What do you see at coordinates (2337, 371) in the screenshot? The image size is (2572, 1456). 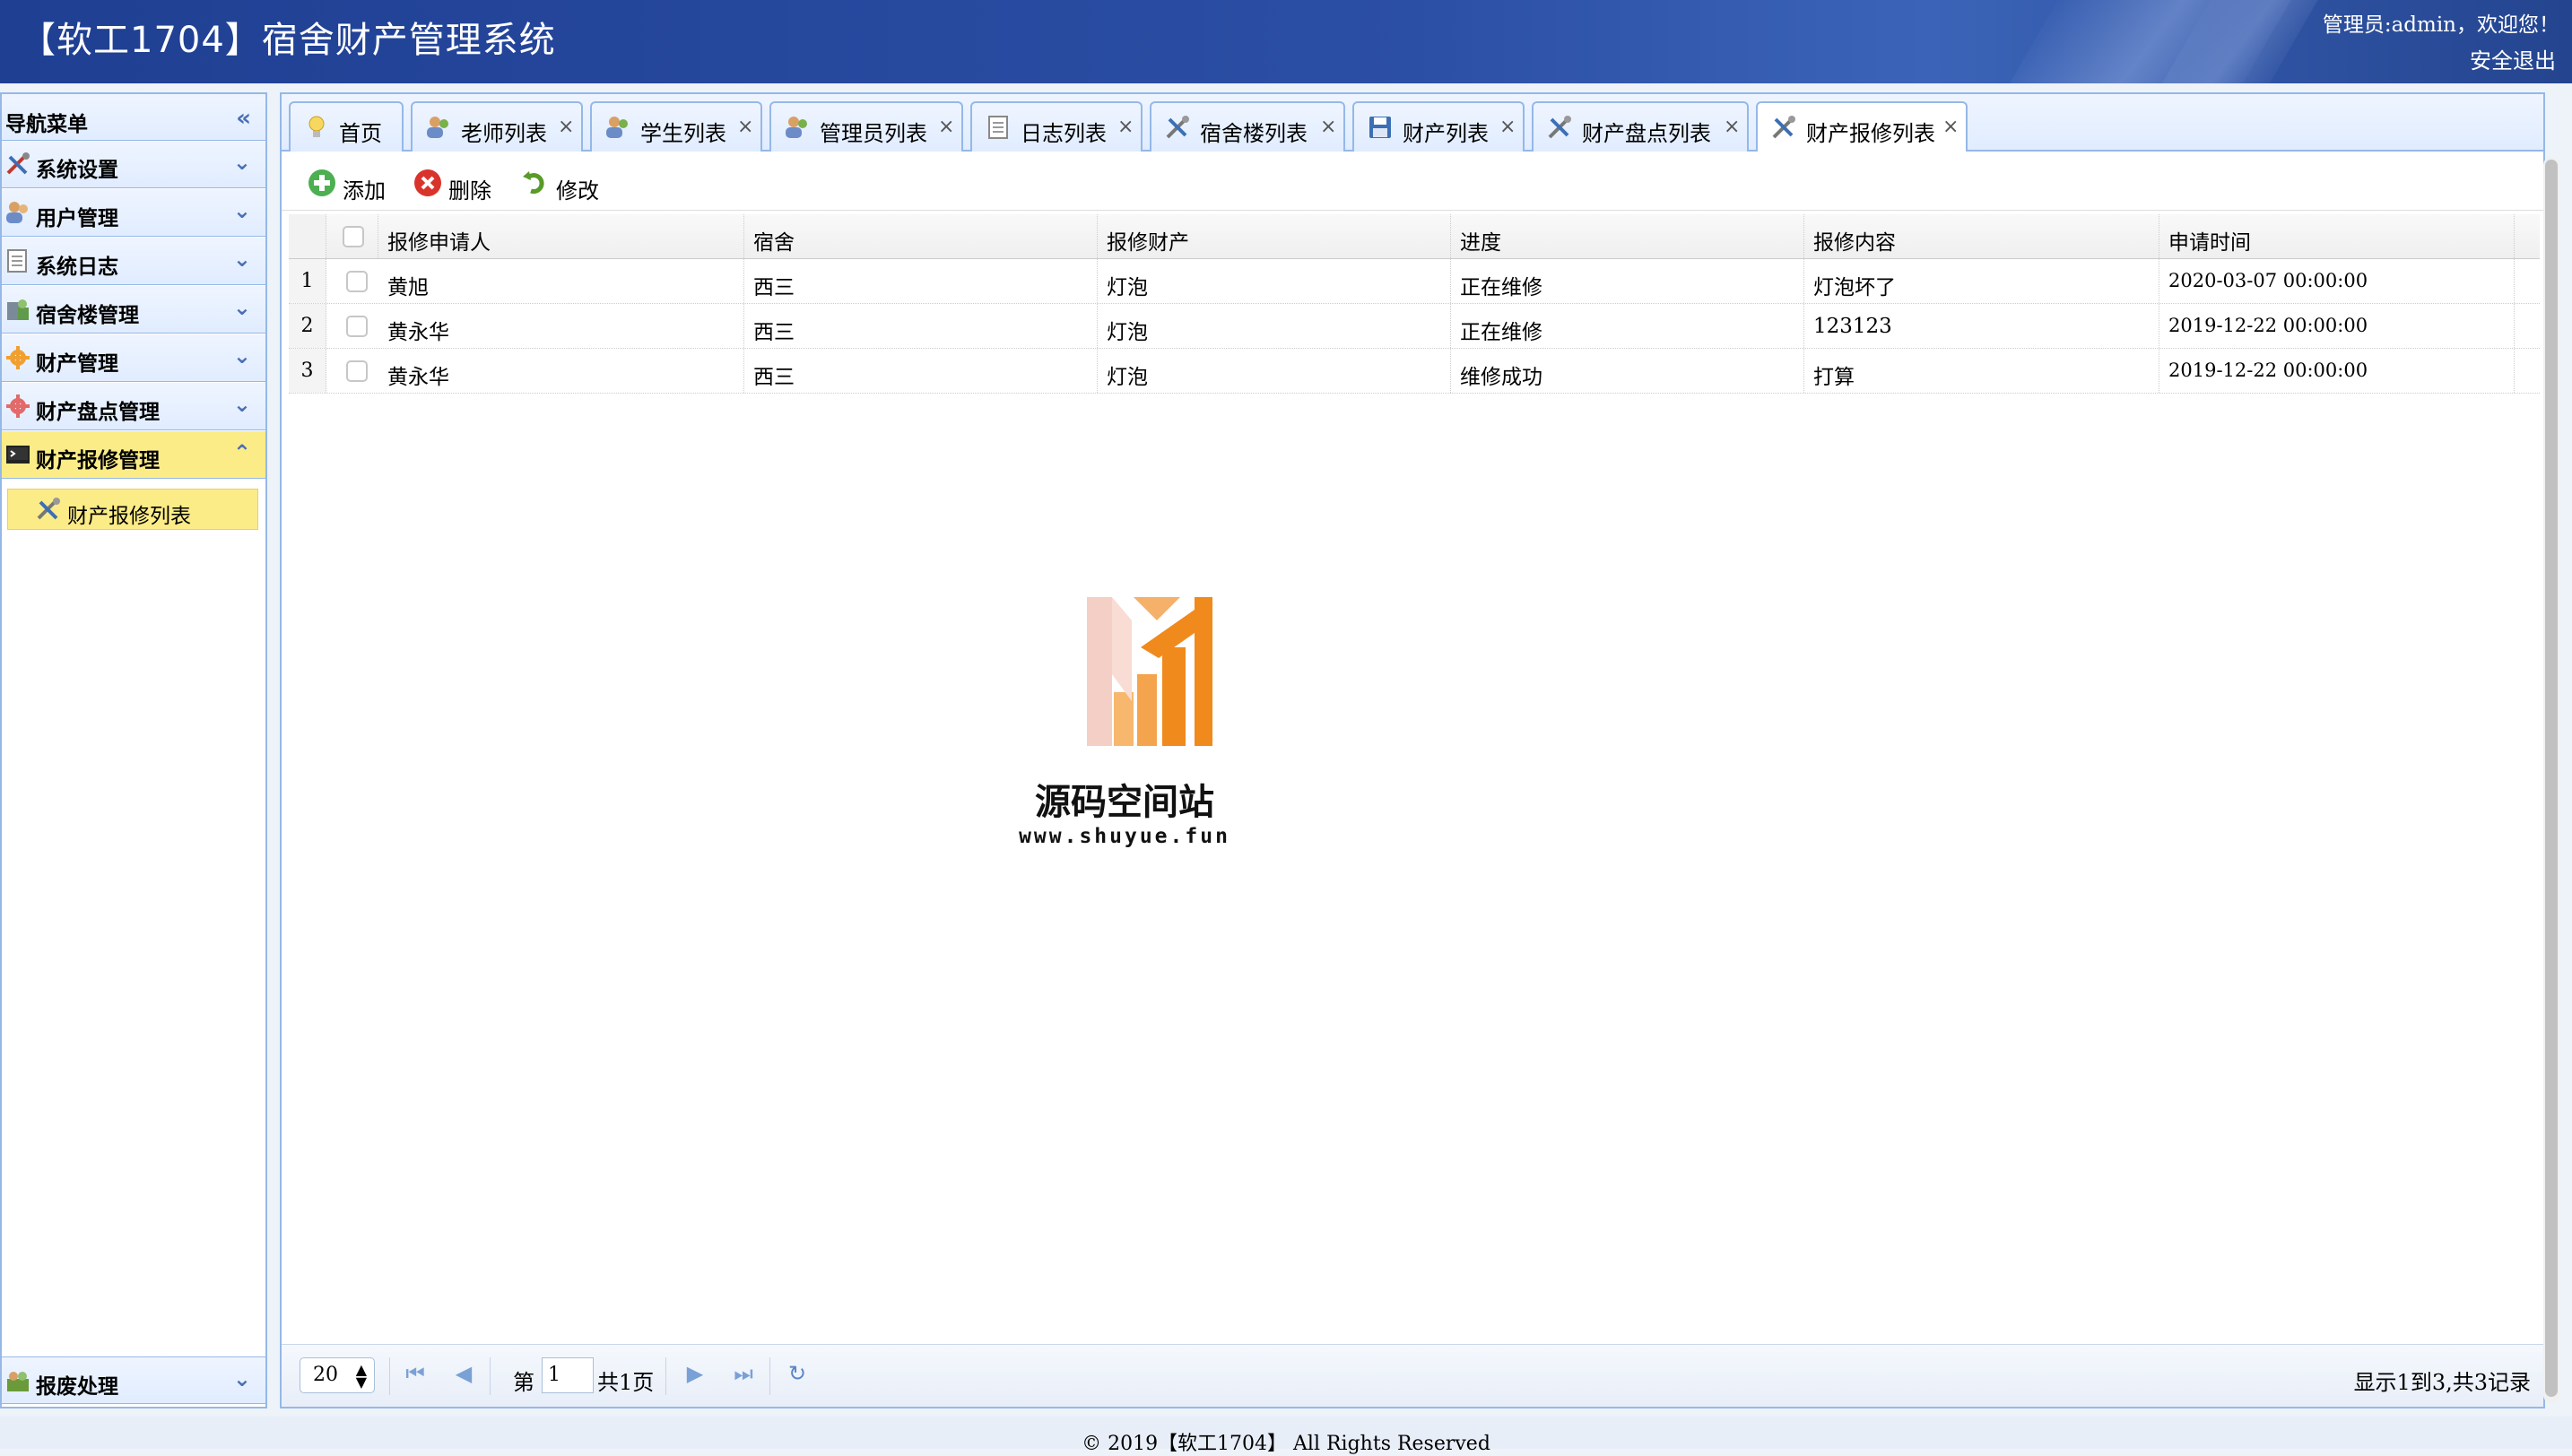 I see `cell-time: 2019-12-22 00:00:00` at bounding box center [2337, 371].